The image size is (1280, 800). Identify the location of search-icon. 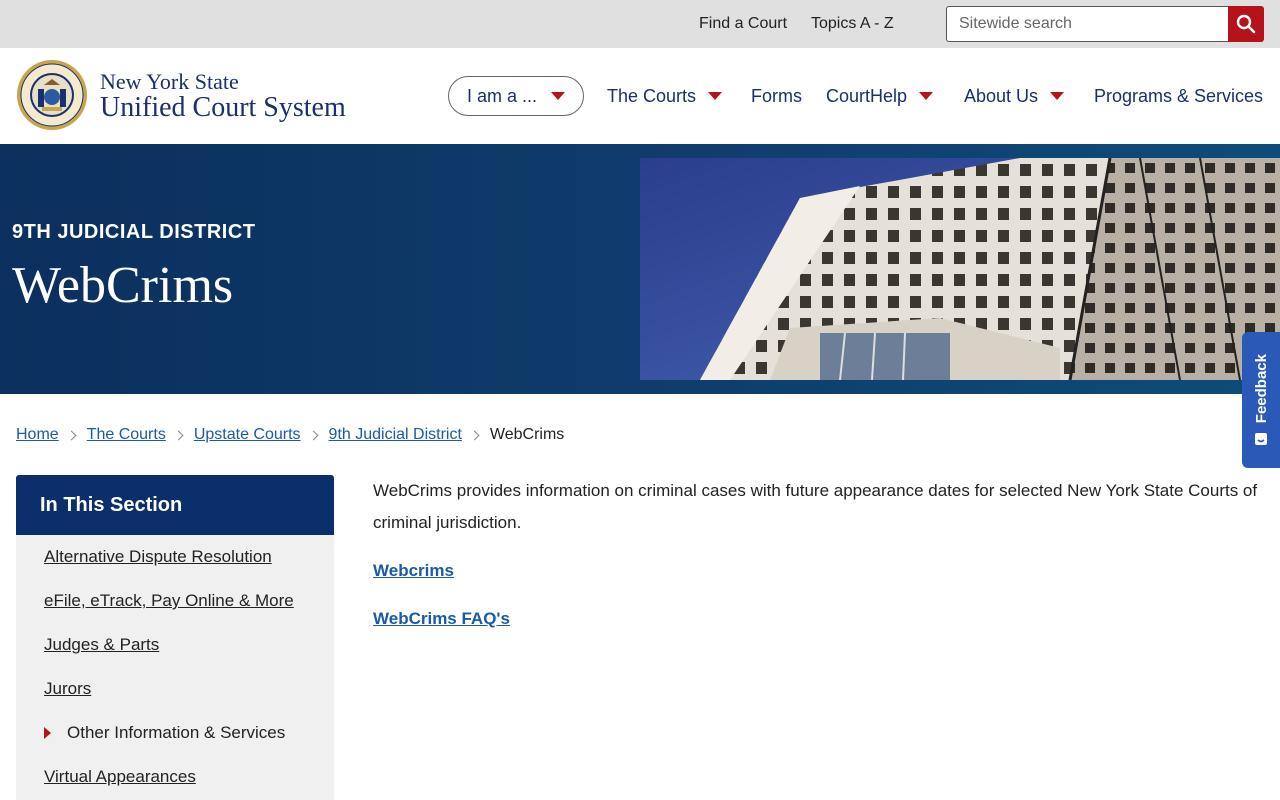
(1246, 24).